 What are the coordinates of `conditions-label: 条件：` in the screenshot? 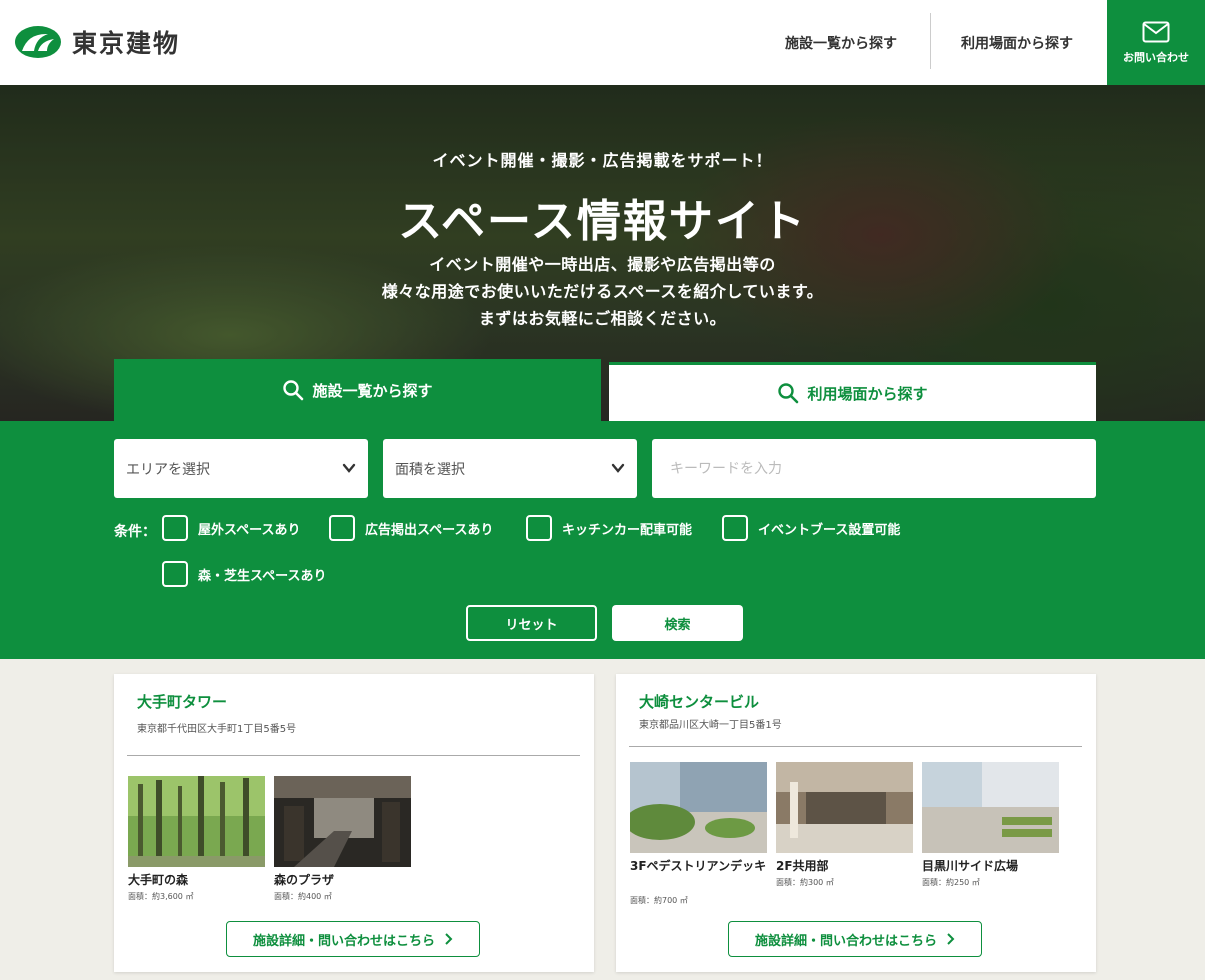 It's located at (135, 532).